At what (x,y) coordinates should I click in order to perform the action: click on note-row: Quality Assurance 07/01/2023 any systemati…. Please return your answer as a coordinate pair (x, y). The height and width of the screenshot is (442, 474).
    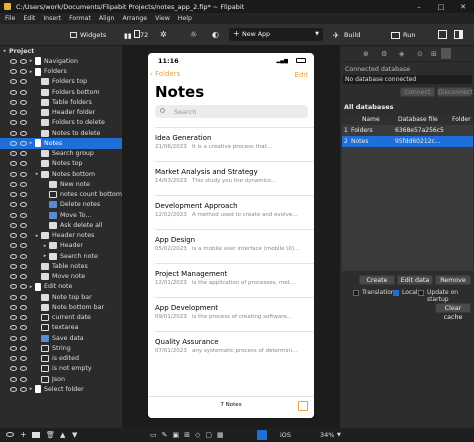
    Looking at the image, I should click on (234, 348).